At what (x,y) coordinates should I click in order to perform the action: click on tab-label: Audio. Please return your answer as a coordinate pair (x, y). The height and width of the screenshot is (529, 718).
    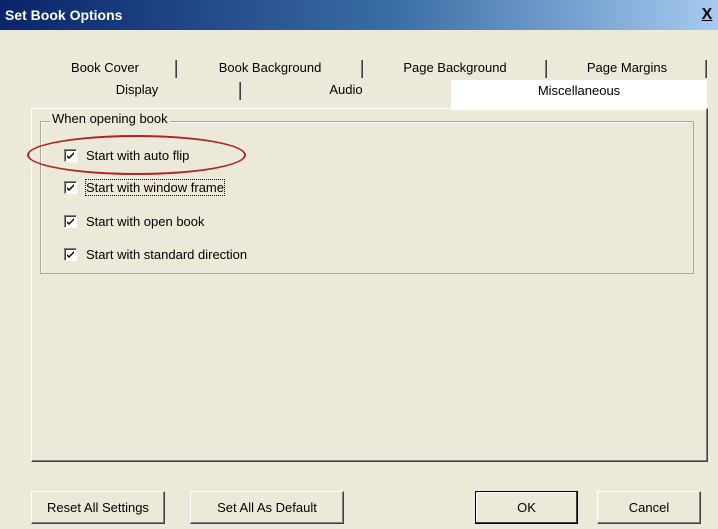
    Looking at the image, I should click on (346, 89).